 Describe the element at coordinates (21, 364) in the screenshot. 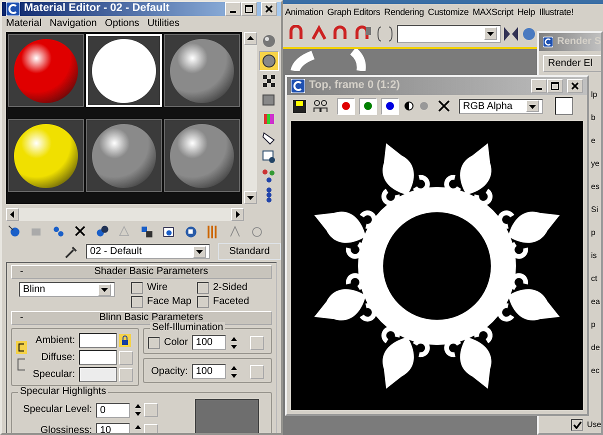

I see `bracket-icon` at that location.